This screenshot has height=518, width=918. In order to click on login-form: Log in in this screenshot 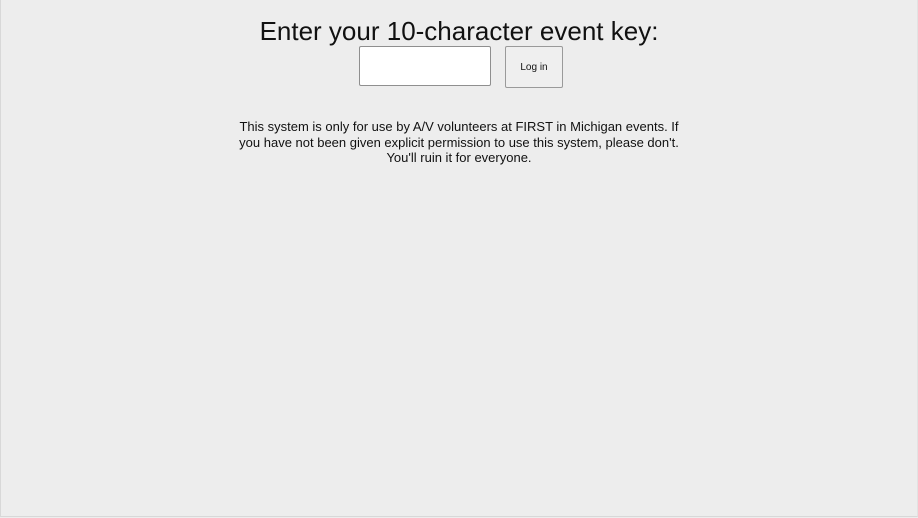, I will do `click(459, 68)`.